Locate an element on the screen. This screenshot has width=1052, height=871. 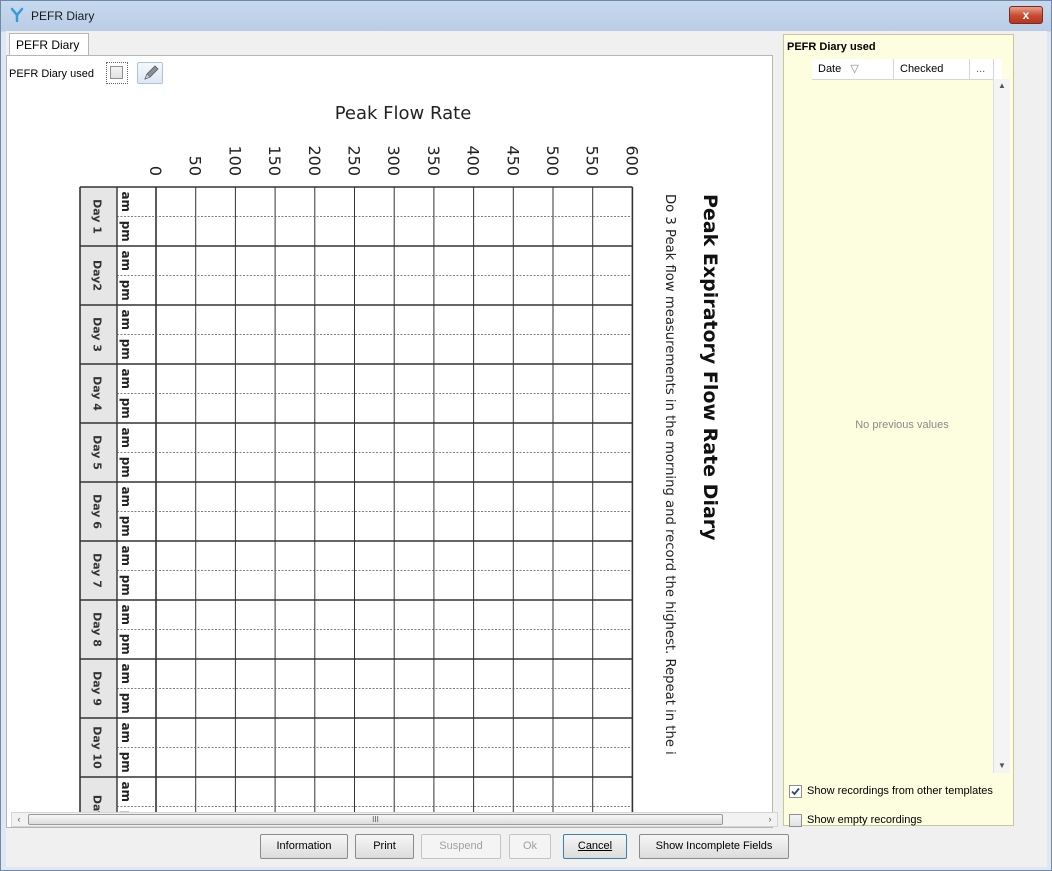
close-button: x is located at coordinates (1026, 15).